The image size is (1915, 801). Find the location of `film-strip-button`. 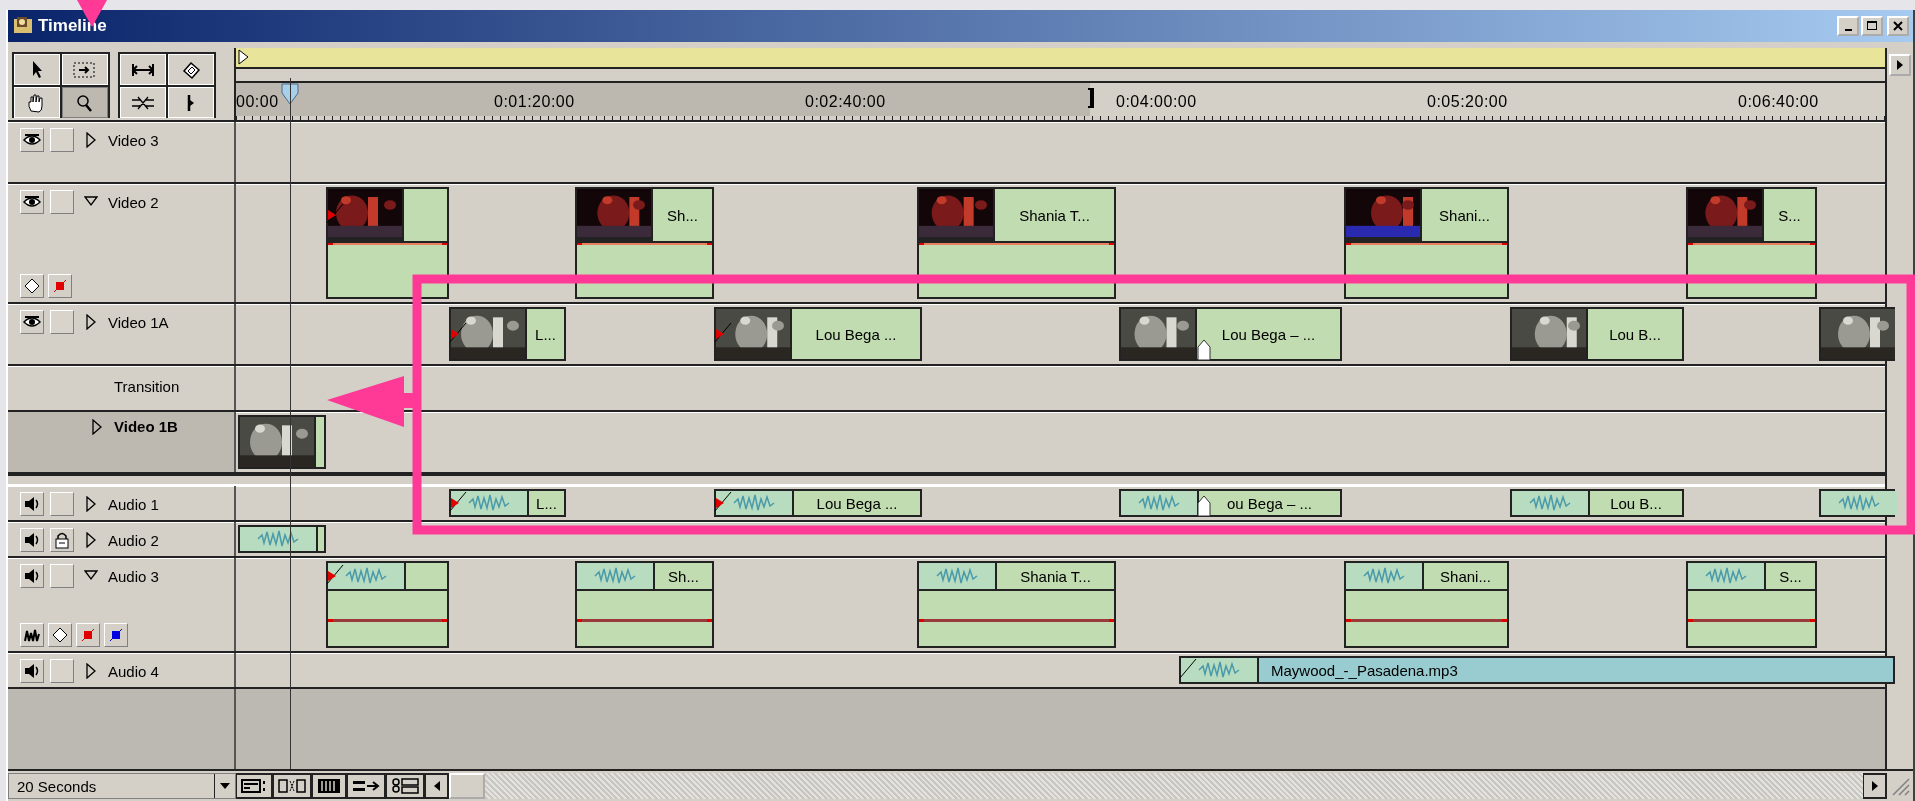

film-strip-button is located at coordinates (329, 786).